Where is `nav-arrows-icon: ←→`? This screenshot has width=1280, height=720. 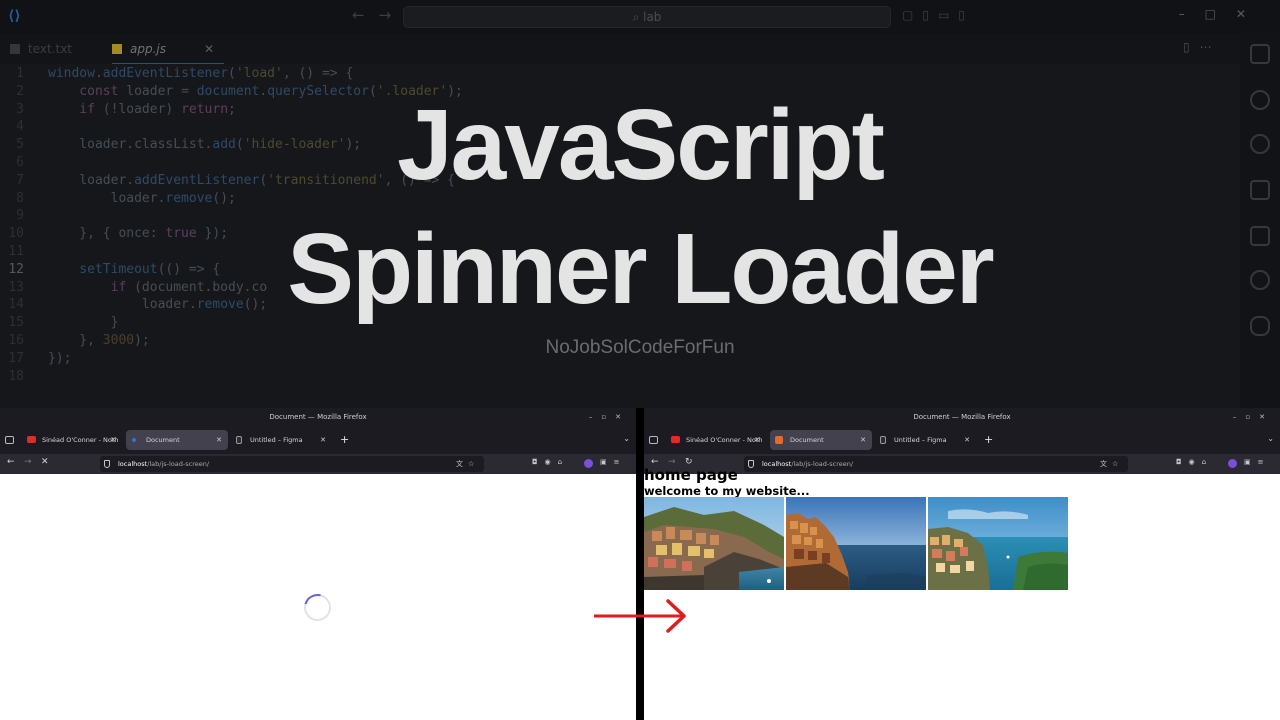 nav-arrows-icon: ←→ is located at coordinates (378, 15).